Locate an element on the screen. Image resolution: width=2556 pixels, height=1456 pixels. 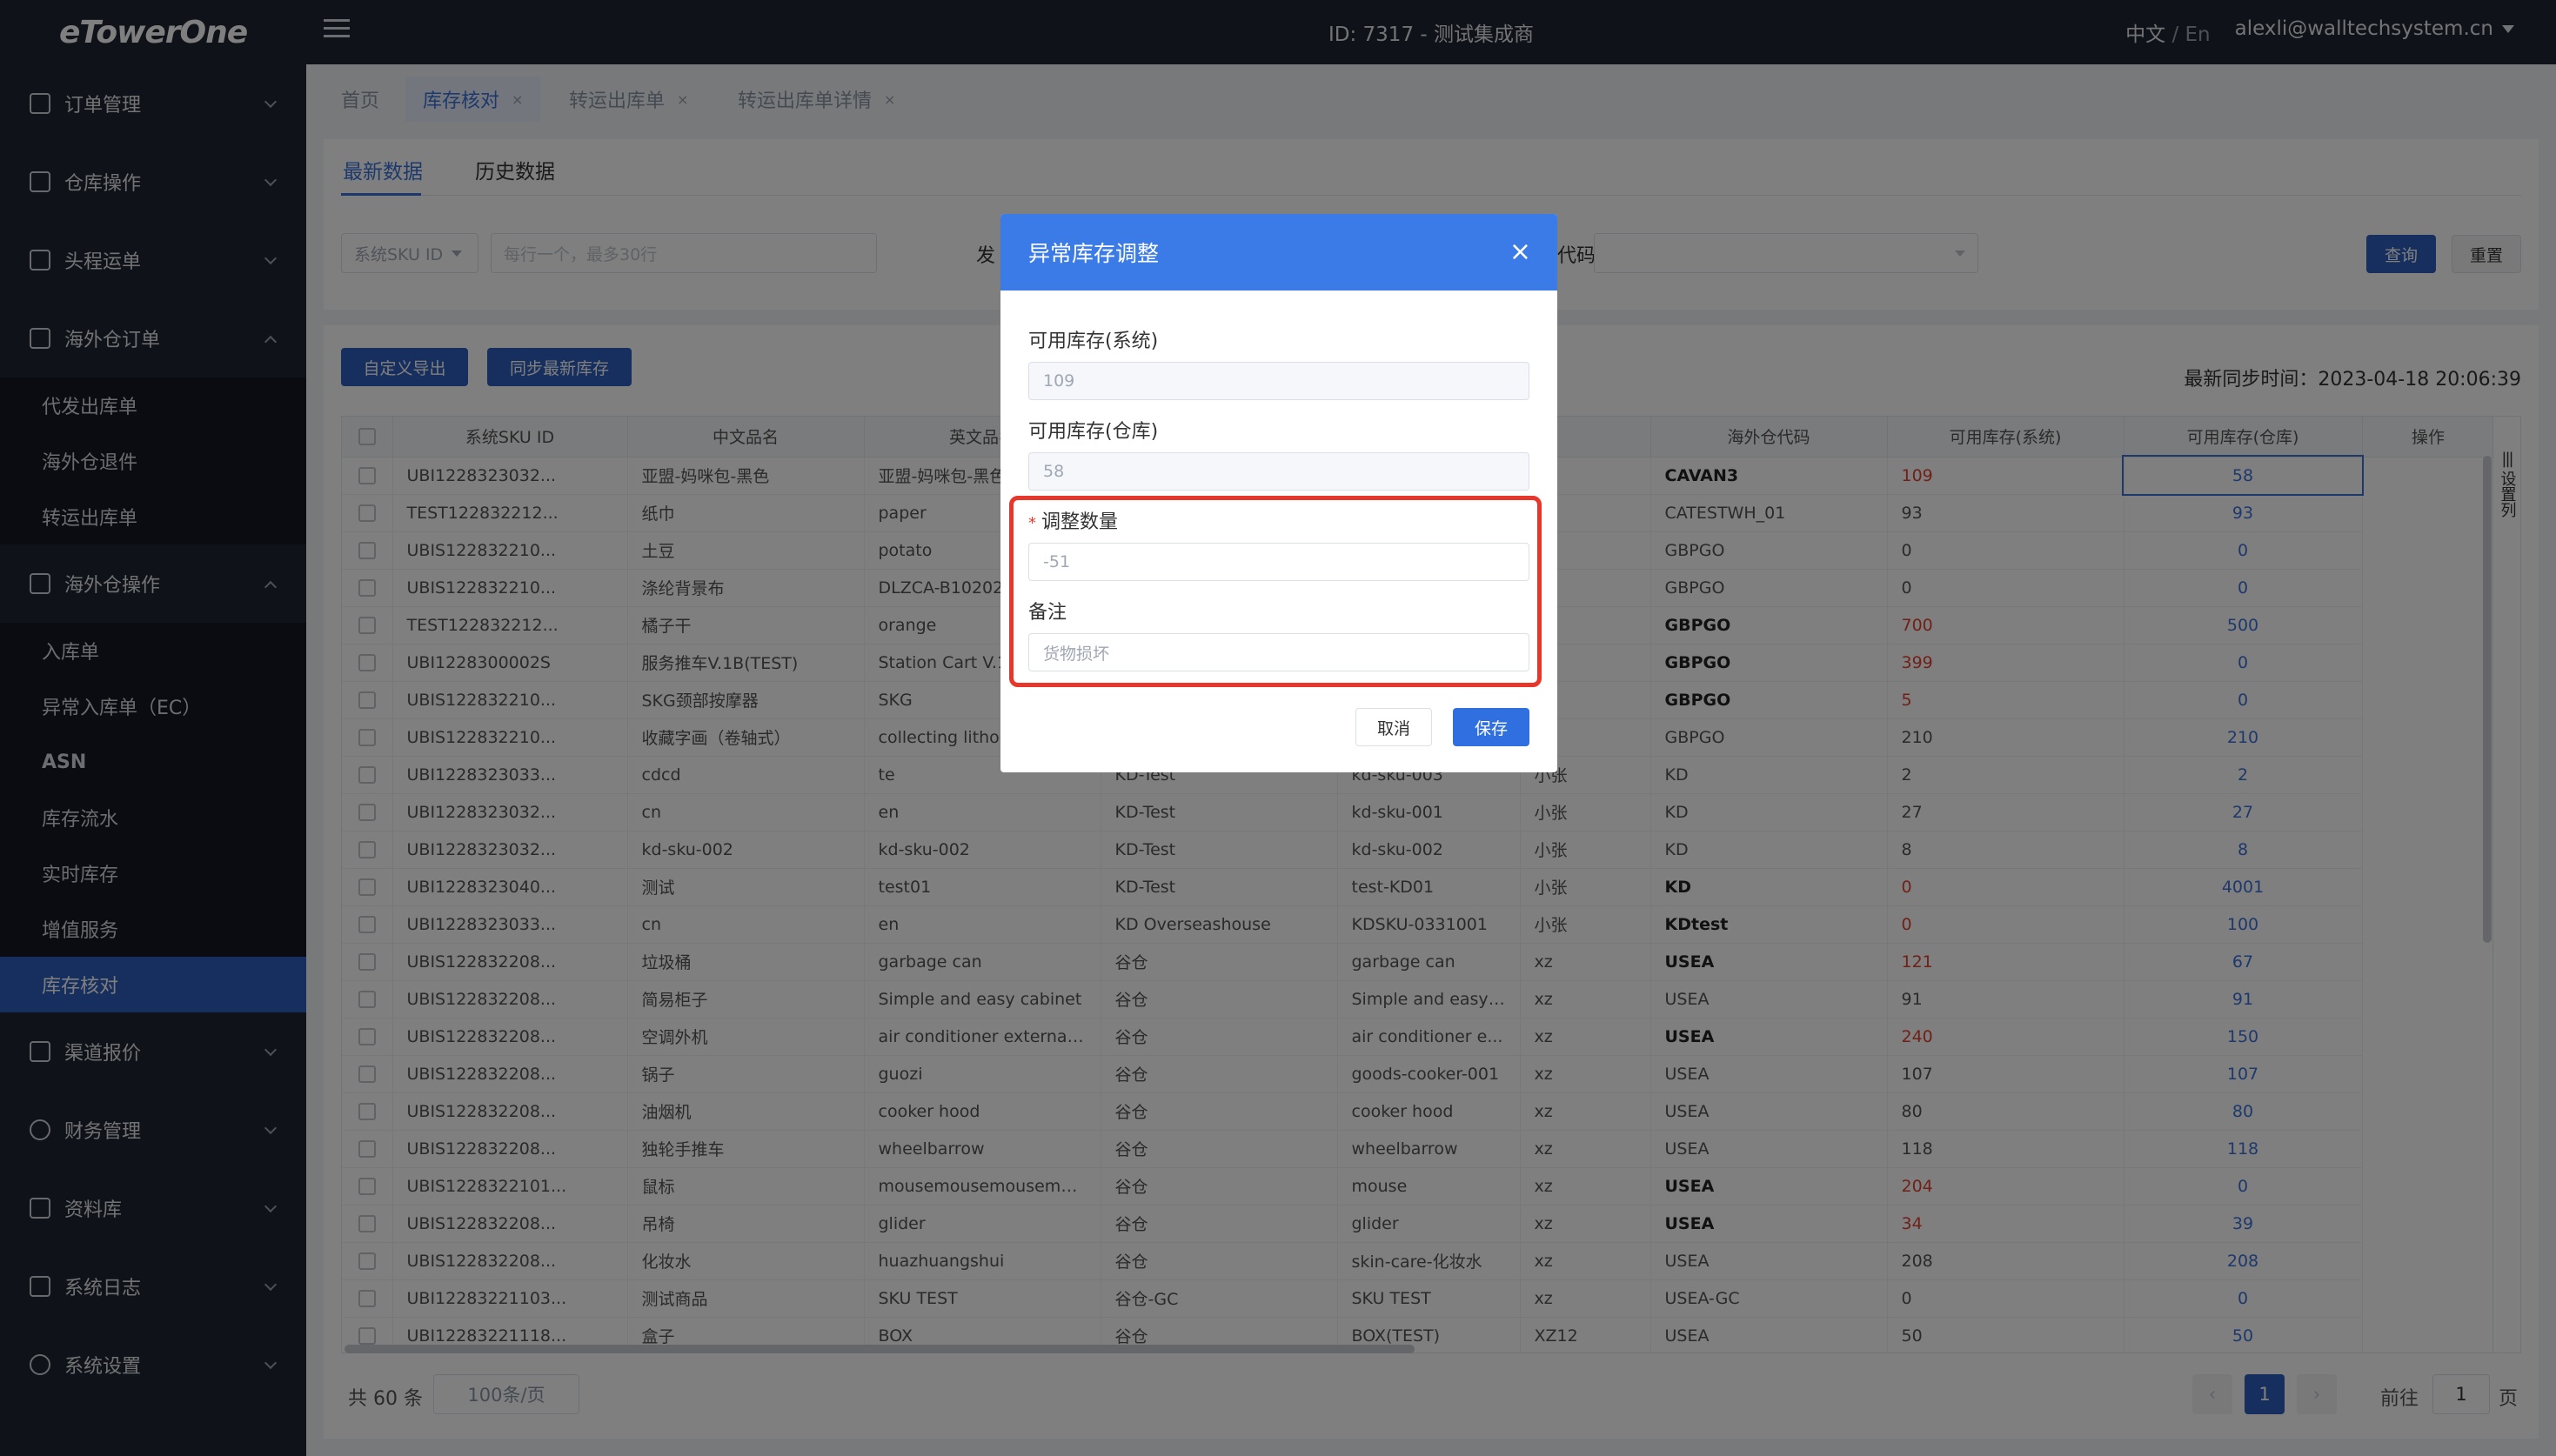
modal-title: 异常库存调整 is located at coordinates (1094, 253).